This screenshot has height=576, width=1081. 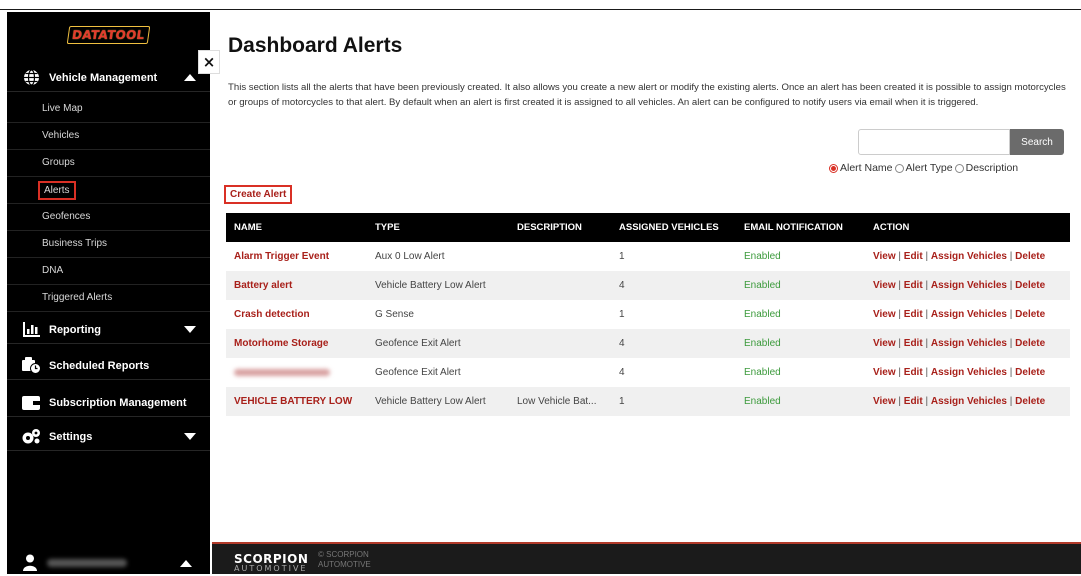 What do you see at coordinates (296, 401) in the screenshot?
I see `alert-name-link: VEHICLE BATTERY LOW` at bounding box center [296, 401].